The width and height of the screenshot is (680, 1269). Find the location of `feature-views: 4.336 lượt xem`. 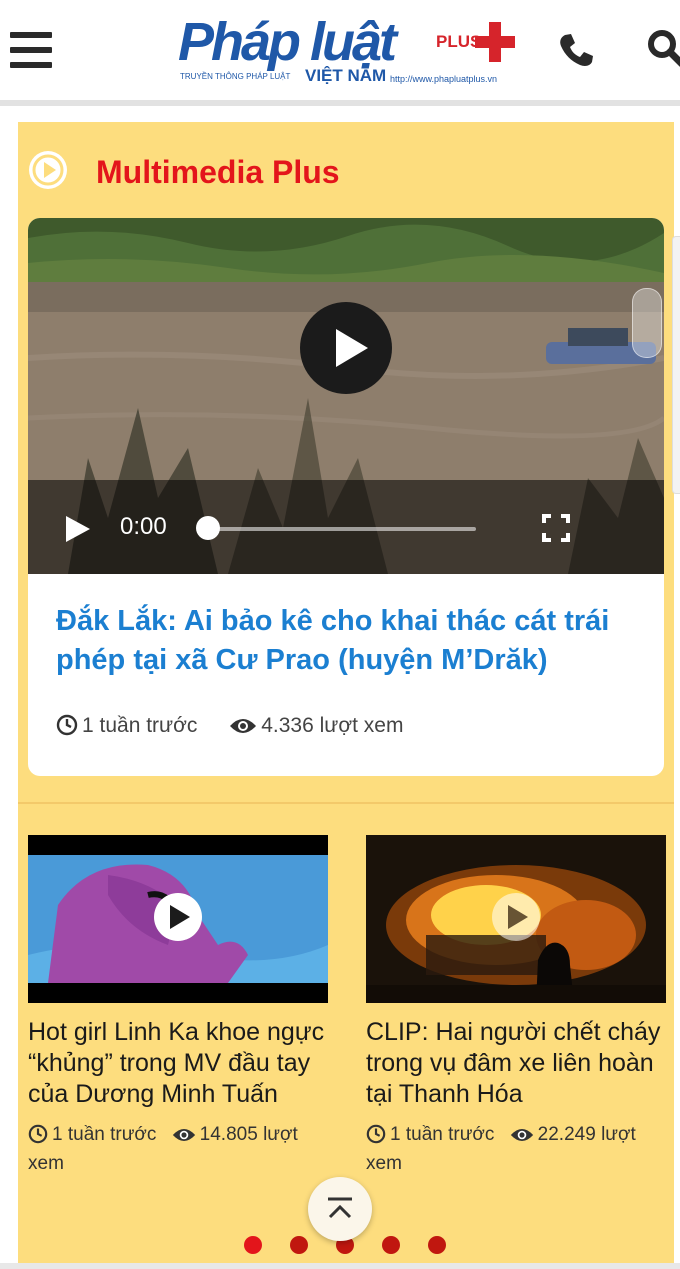

feature-views: 4.336 lượt xem is located at coordinates (332, 725).